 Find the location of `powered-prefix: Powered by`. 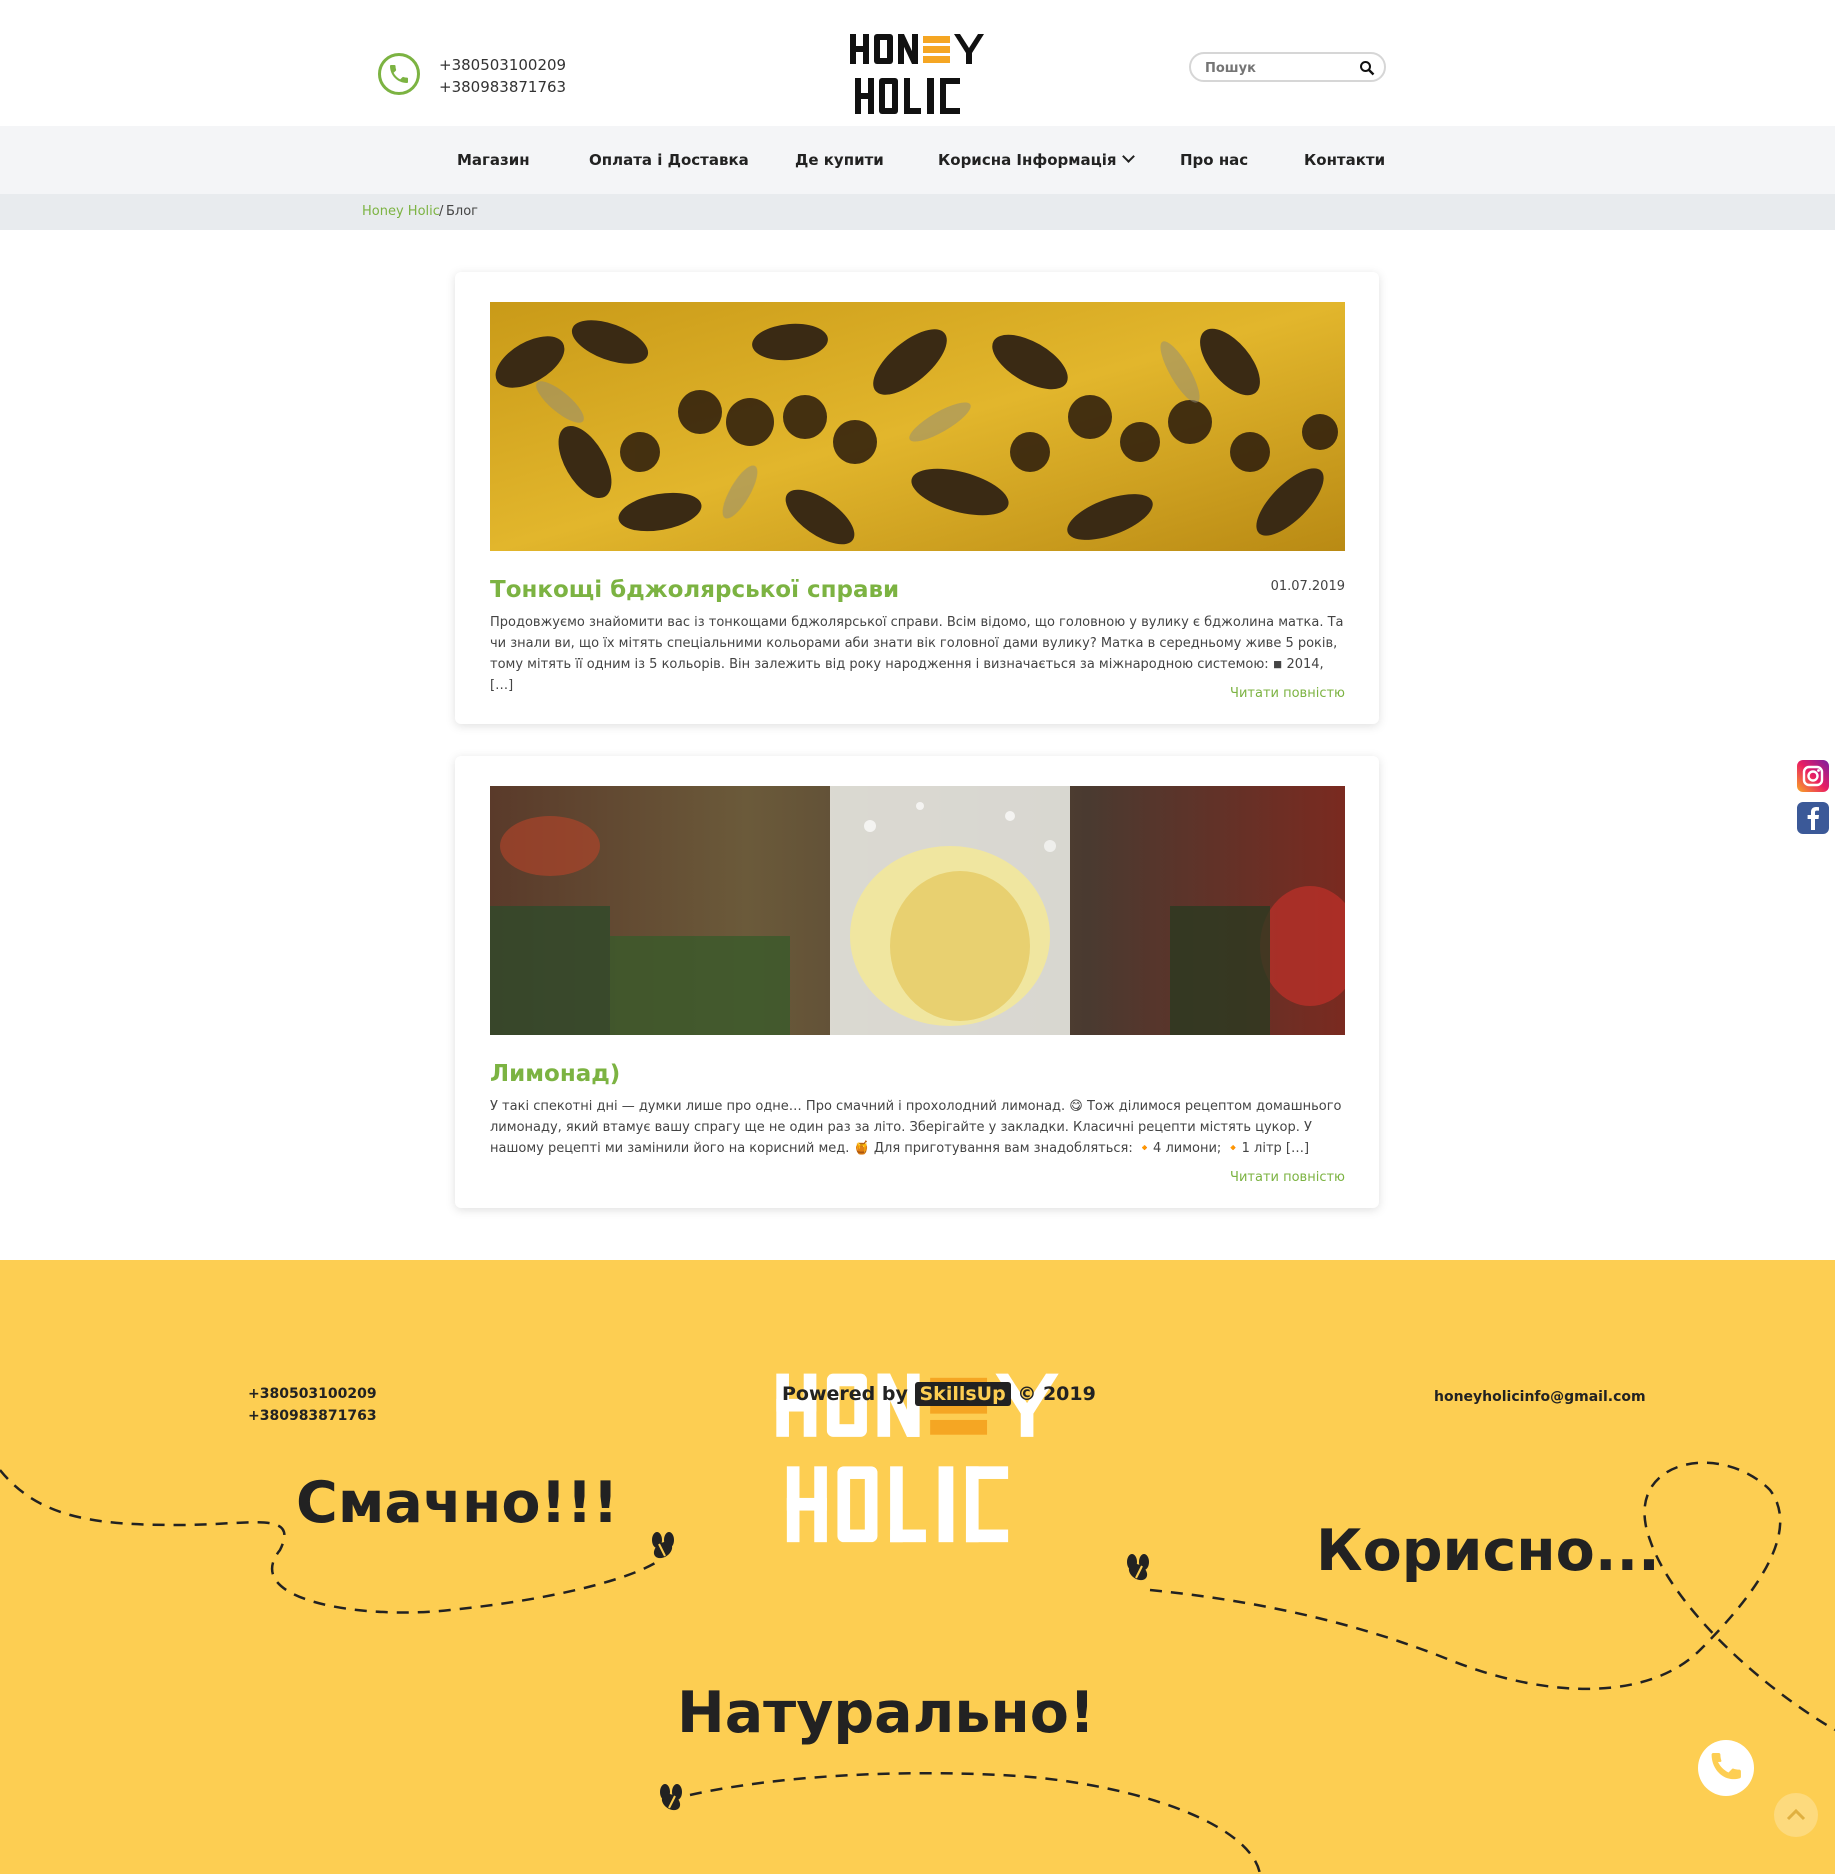

powered-prefix: Powered by is located at coordinates (845, 1394).